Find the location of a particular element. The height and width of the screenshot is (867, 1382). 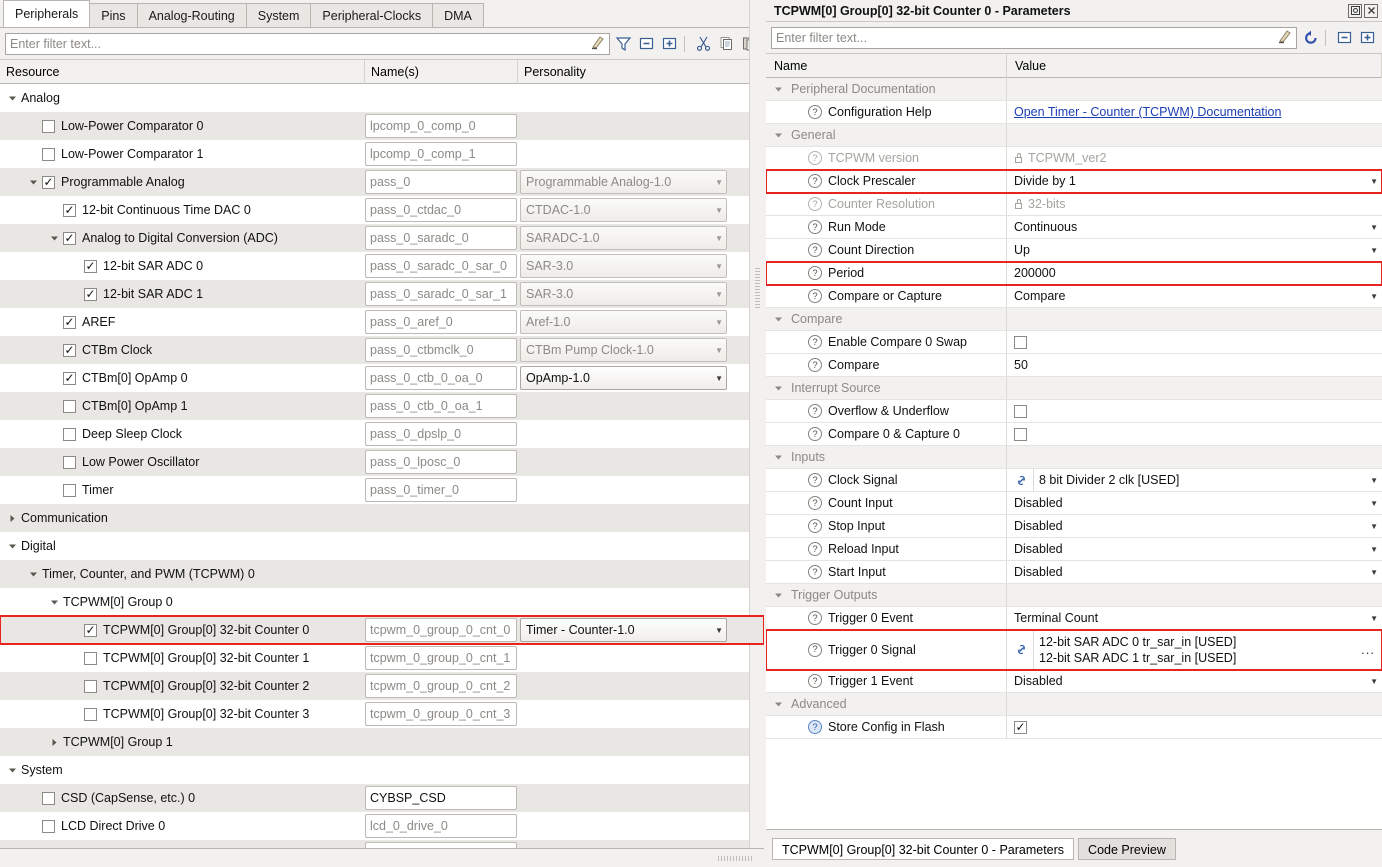

parameter-row: ? Period 200000 is located at coordinates (1074, 273).